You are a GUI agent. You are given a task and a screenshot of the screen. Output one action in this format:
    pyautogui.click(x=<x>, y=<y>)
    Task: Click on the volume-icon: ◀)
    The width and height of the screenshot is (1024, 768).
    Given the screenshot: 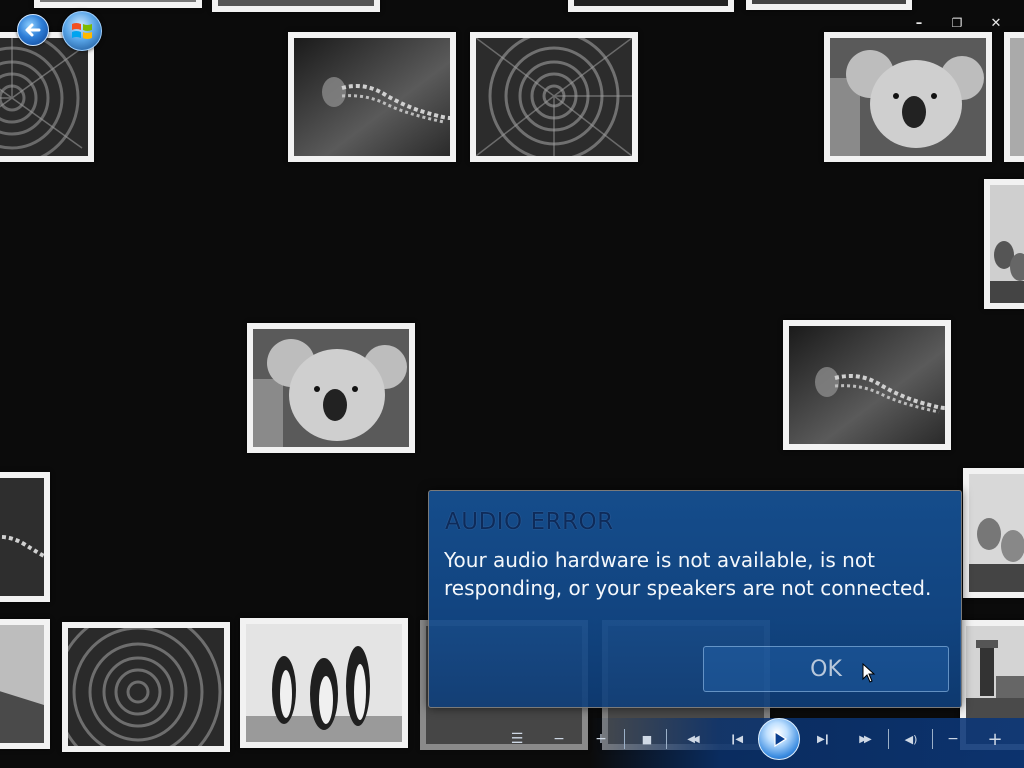 What is the action you would take?
    pyautogui.click(x=911, y=739)
    